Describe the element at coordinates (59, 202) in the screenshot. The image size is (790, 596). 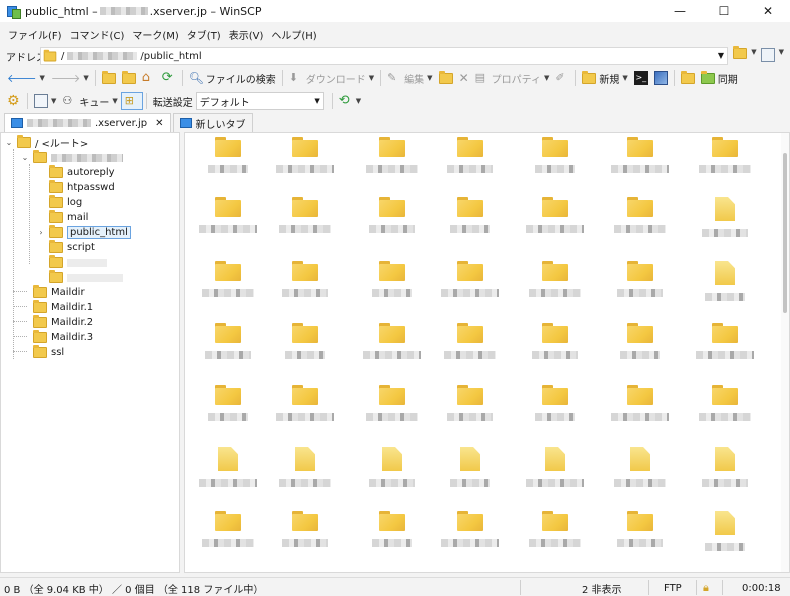
I see `tree-node-log: log` at that location.